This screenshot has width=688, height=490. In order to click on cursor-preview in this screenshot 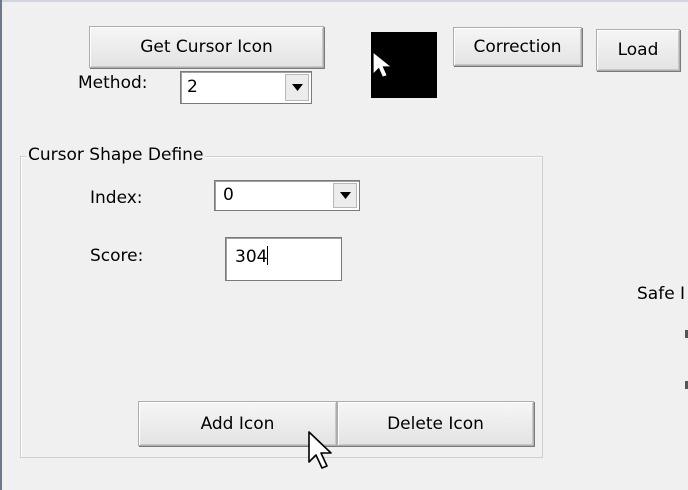, I will do `click(404, 65)`.